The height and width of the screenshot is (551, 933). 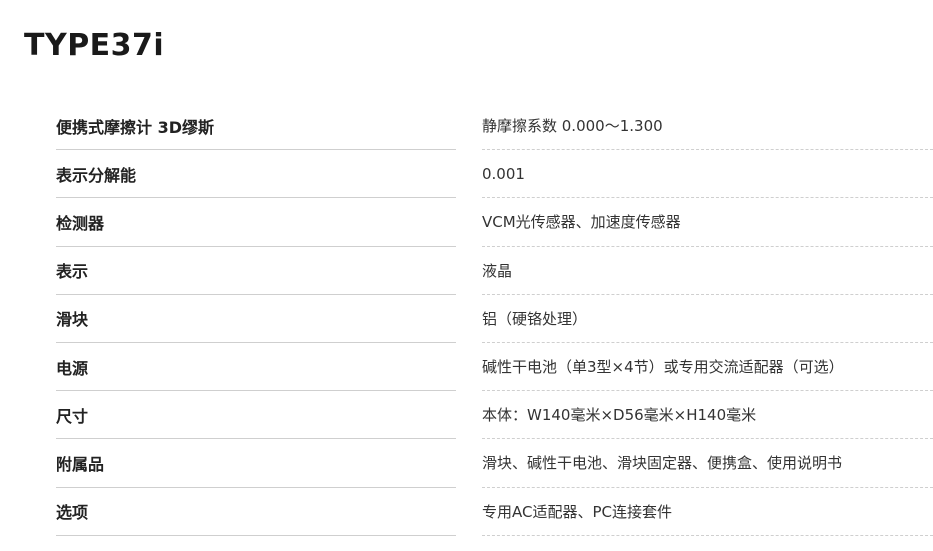 I want to click on spec-value: 0.001, so click(x=707, y=174).